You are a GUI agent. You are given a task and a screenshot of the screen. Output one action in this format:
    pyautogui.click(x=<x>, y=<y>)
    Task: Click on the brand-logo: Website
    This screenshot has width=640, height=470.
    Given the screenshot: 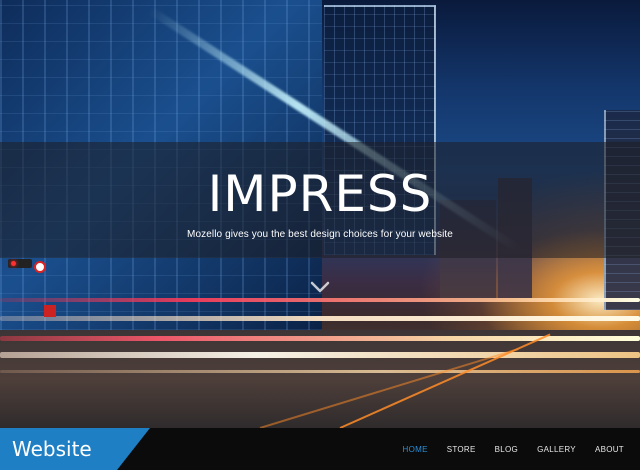 What is the action you would take?
    pyautogui.click(x=75, y=449)
    